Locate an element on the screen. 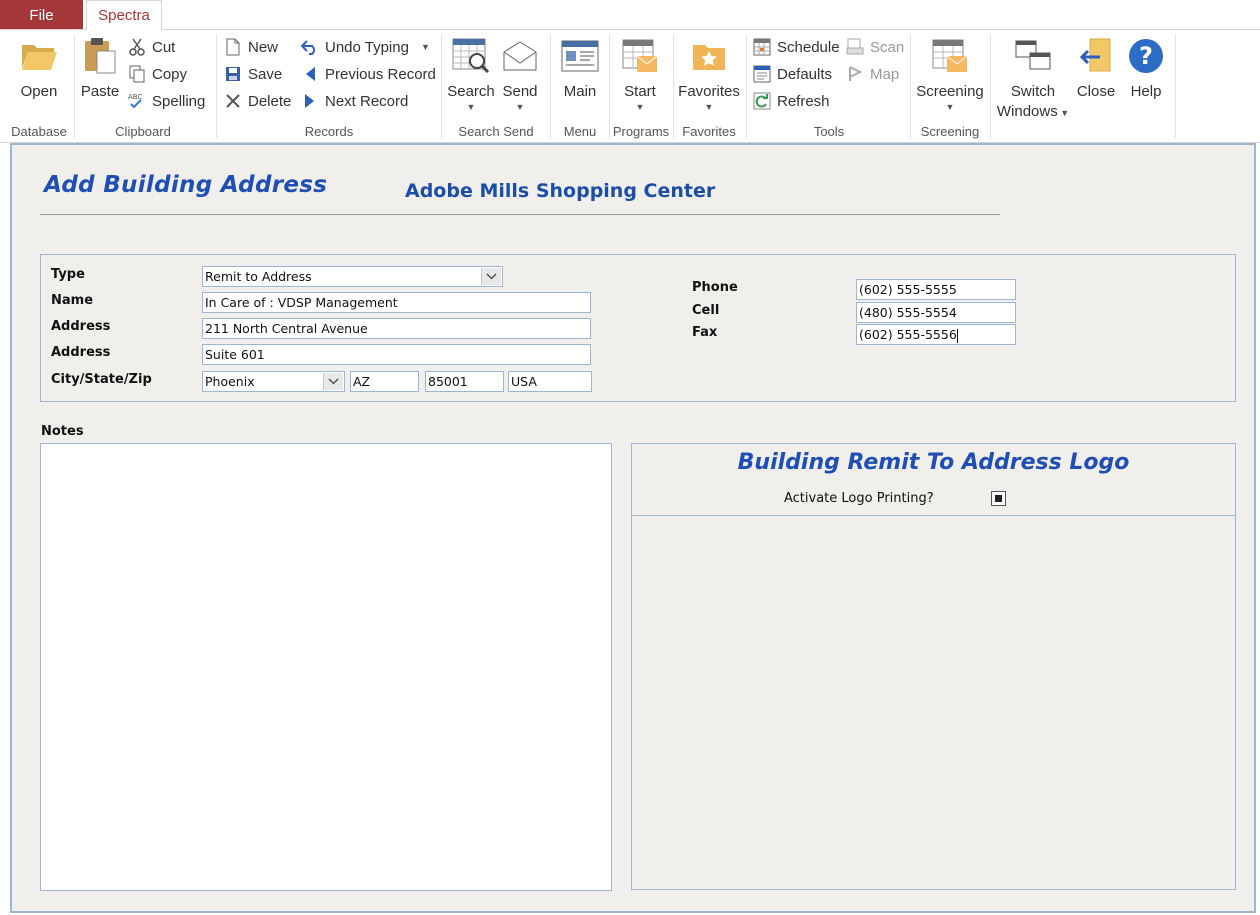 The width and height of the screenshot is (1260, 915). main-label: Main is located at coordinates (580, 91).